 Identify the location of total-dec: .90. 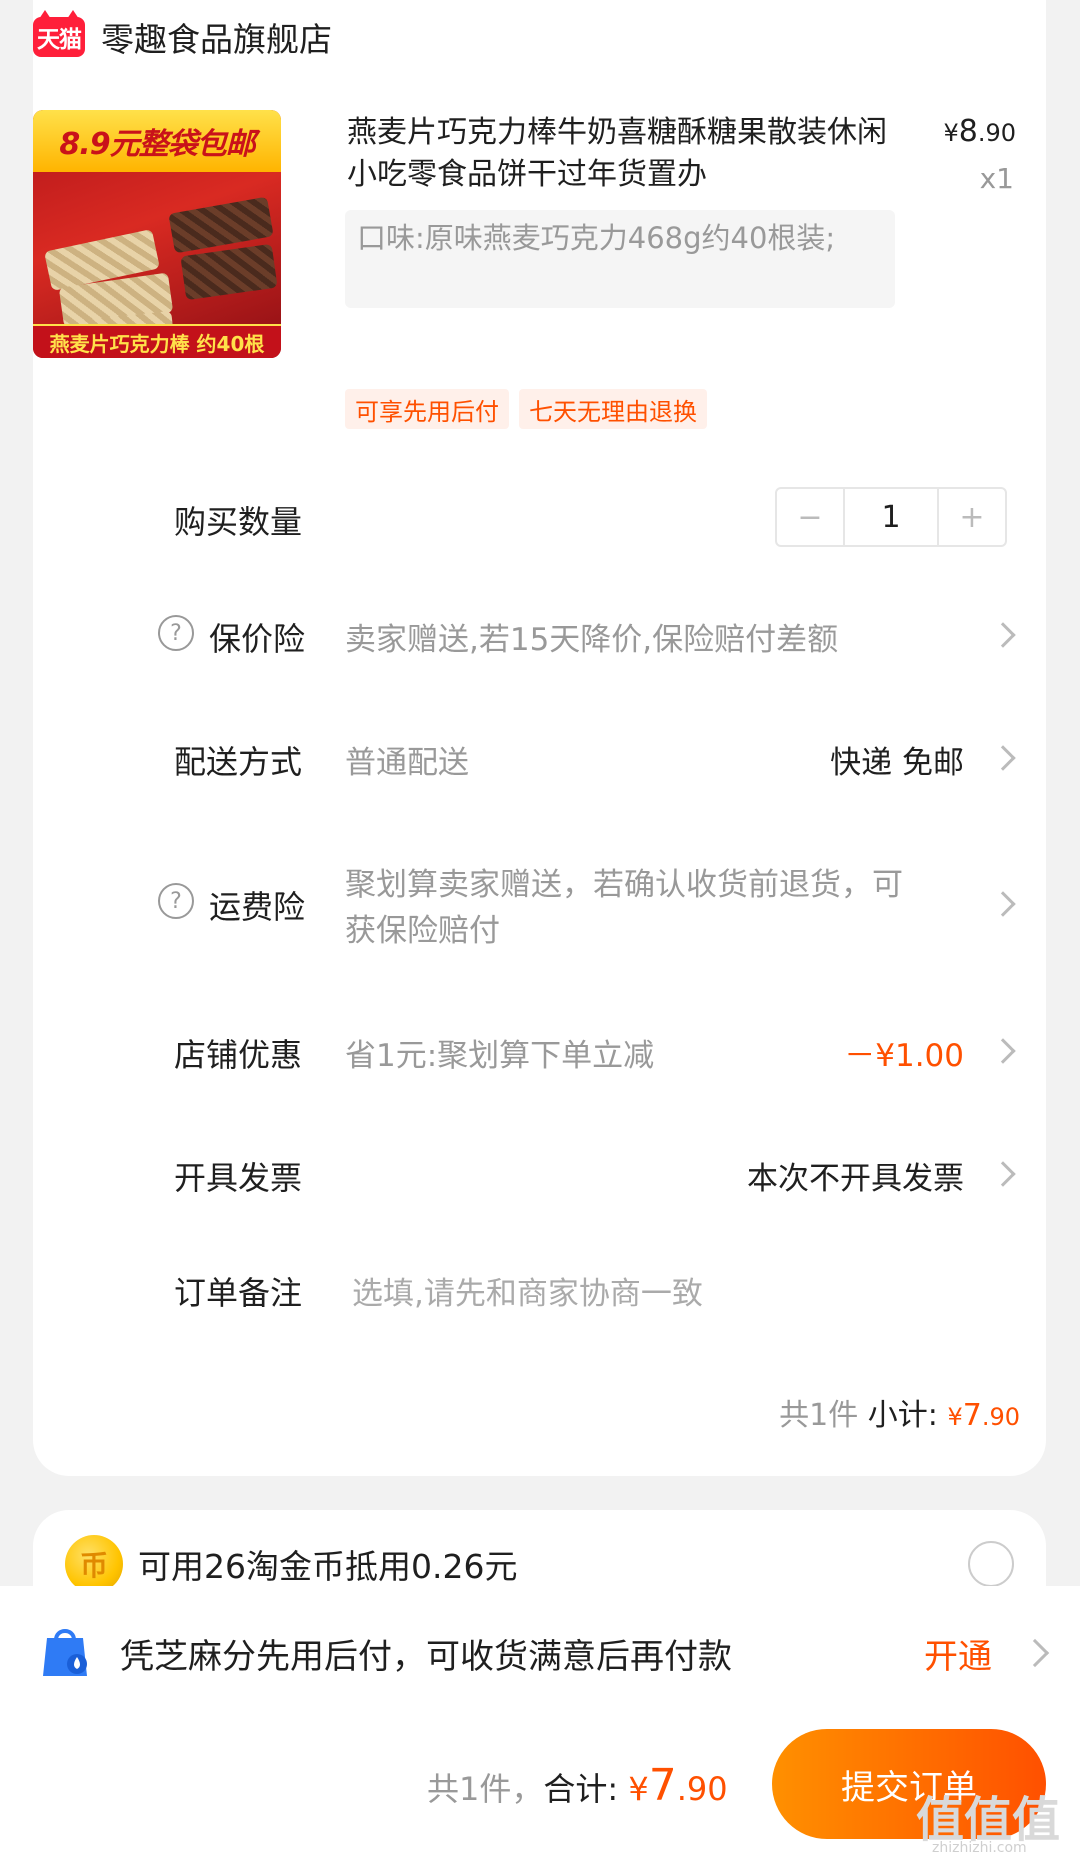
(702, 1789).